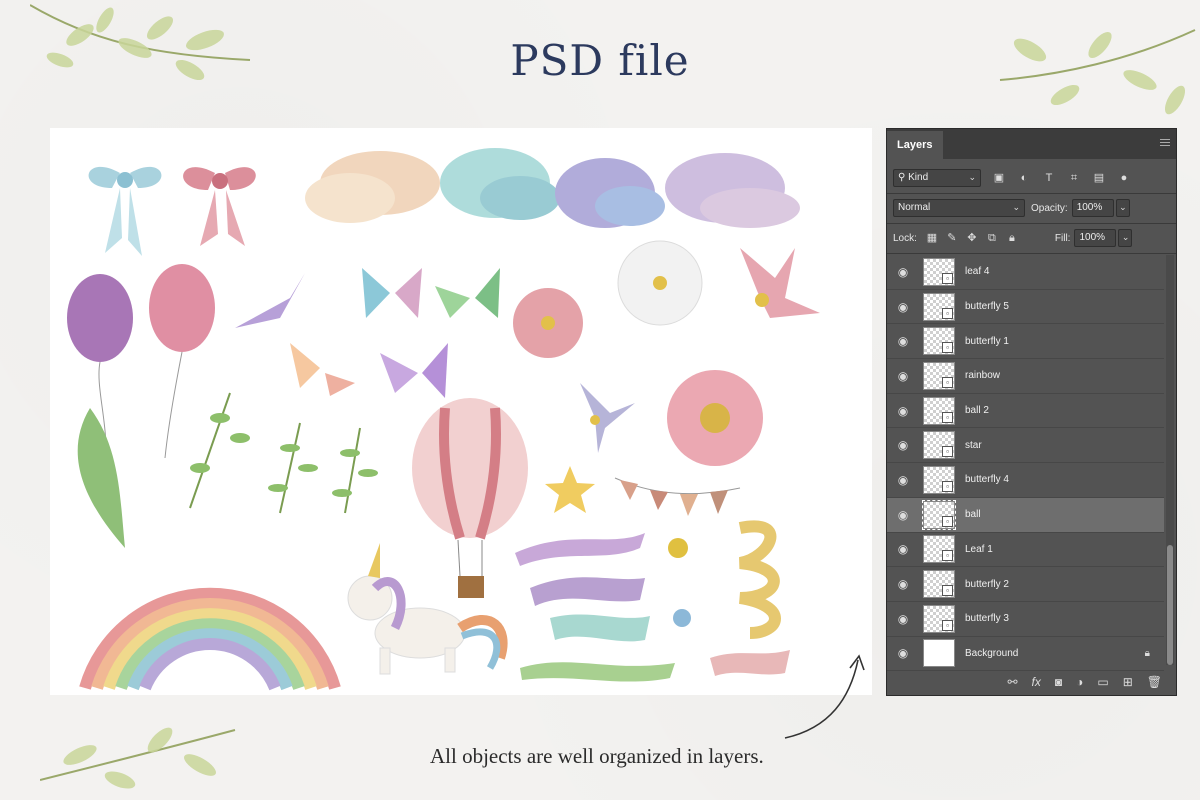 The image size is (1200, 800). I want to click on blend-mode-select: Normal ⌄, so click(959, 208).